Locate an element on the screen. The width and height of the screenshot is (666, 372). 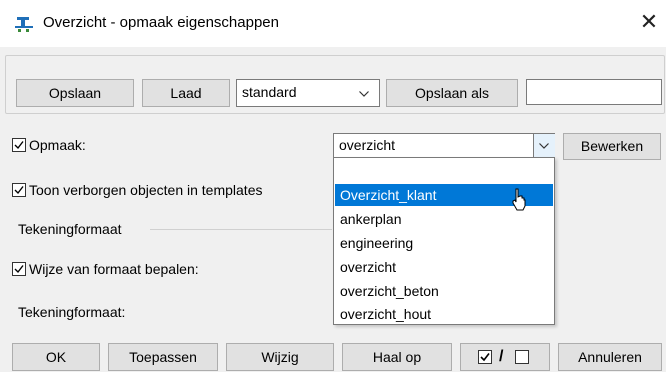
dropdown-item: engineering is located at coordinates (444, 243).